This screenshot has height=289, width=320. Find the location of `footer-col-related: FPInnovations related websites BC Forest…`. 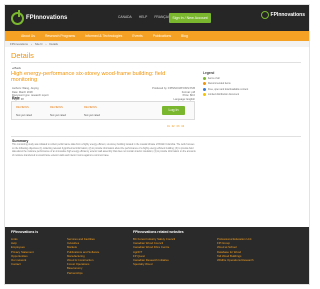

footer-col-related: FPInnovations related websites BC Forest… is located at coordinates (158, 248).